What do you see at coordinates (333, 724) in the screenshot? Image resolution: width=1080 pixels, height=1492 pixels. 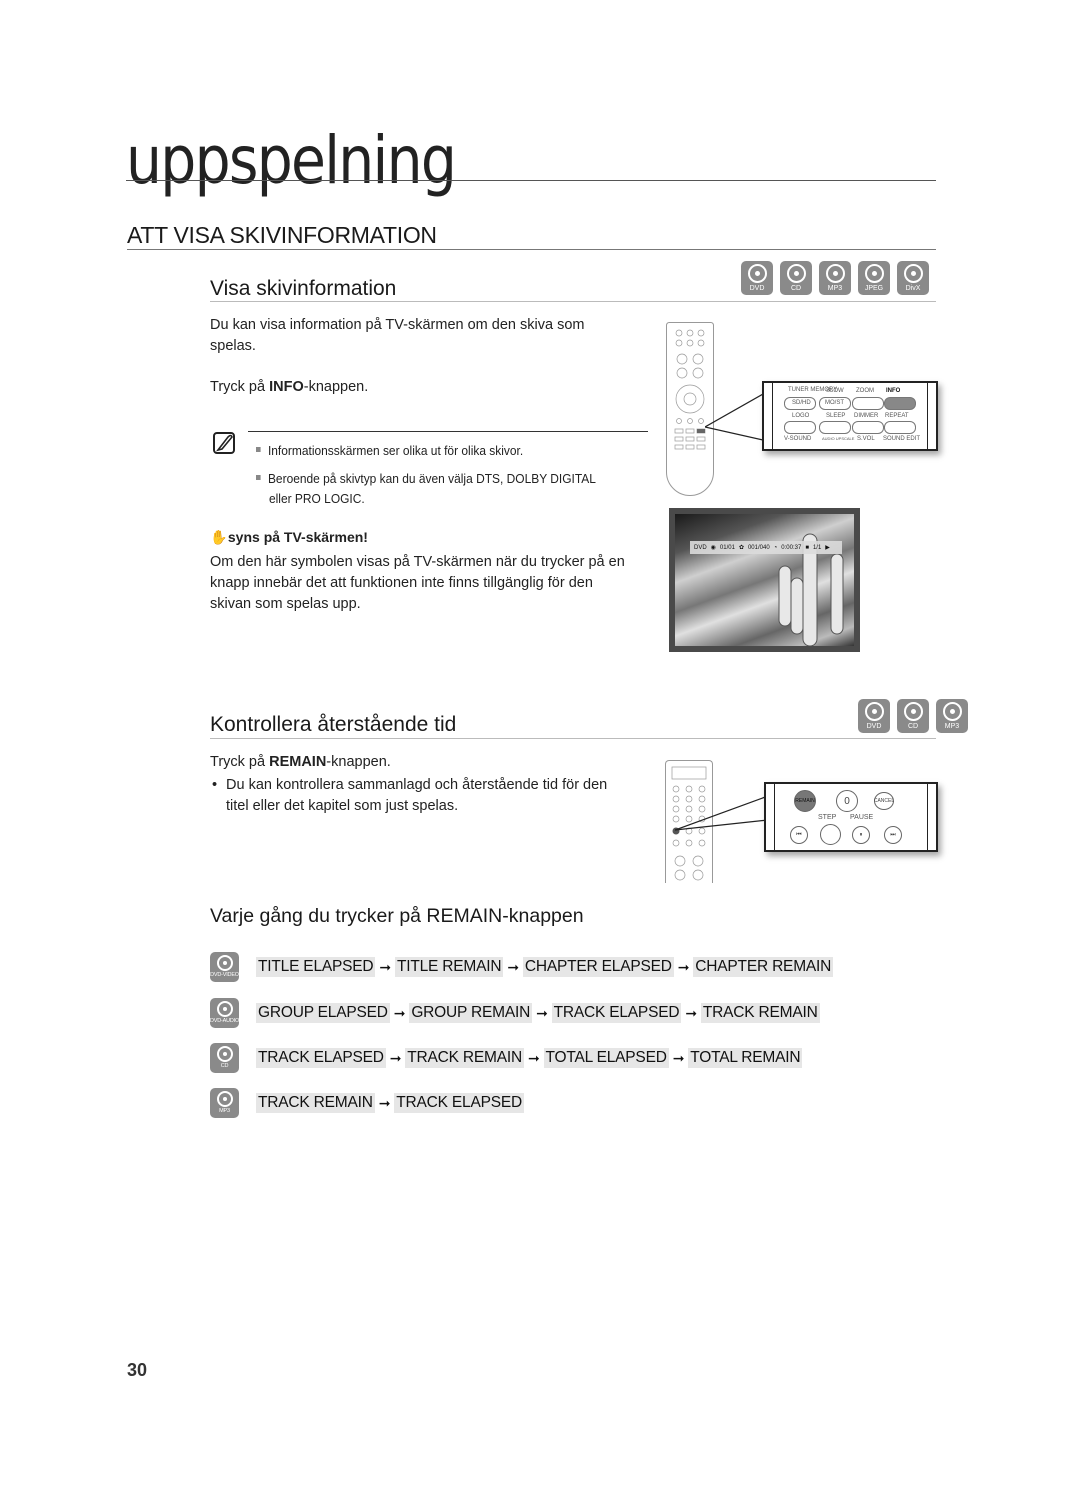 I see `subsection-title-remaining-time: Kontrollera återstående tid` at bounding box center [333, 724].